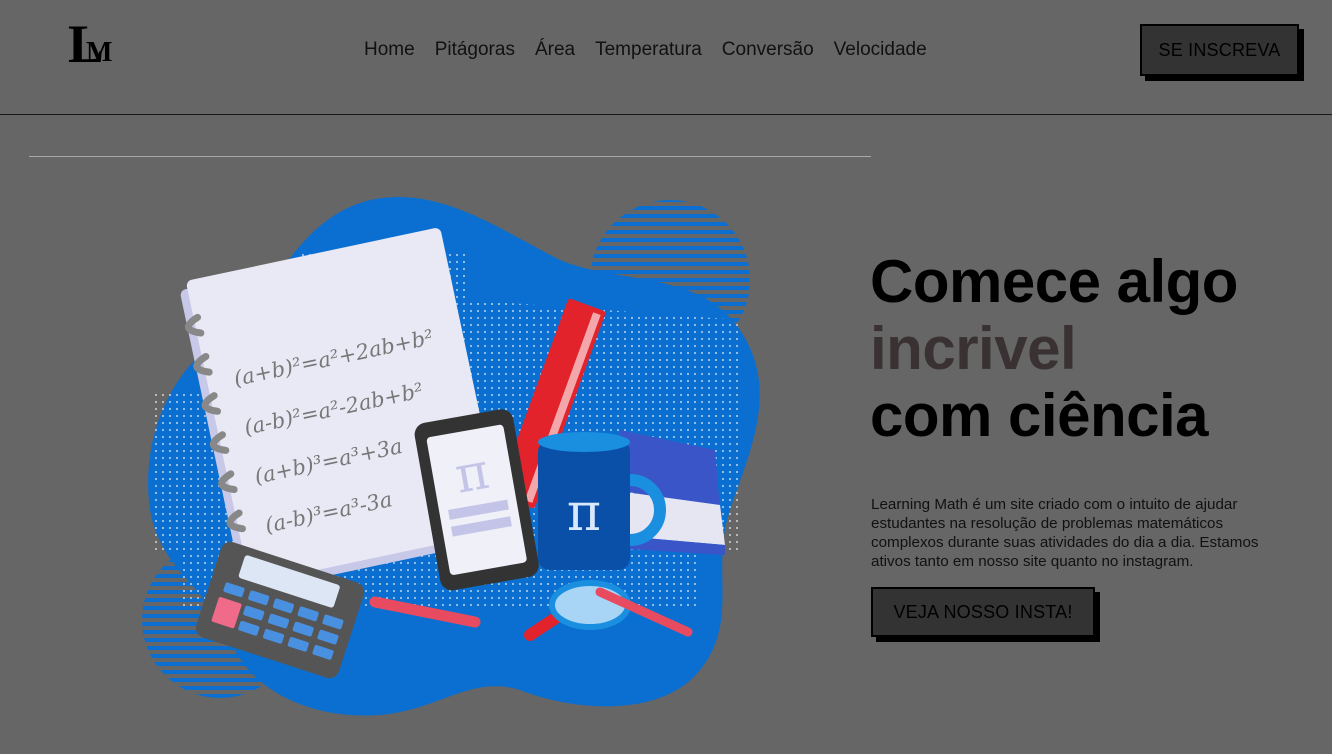 The height and width of the screenshot is (754, 1332). What do you see at coordinates (475, 50) in the screenshot?
I see `nav-pitagoras: Pitágoras` at bounding box center [475, 50].